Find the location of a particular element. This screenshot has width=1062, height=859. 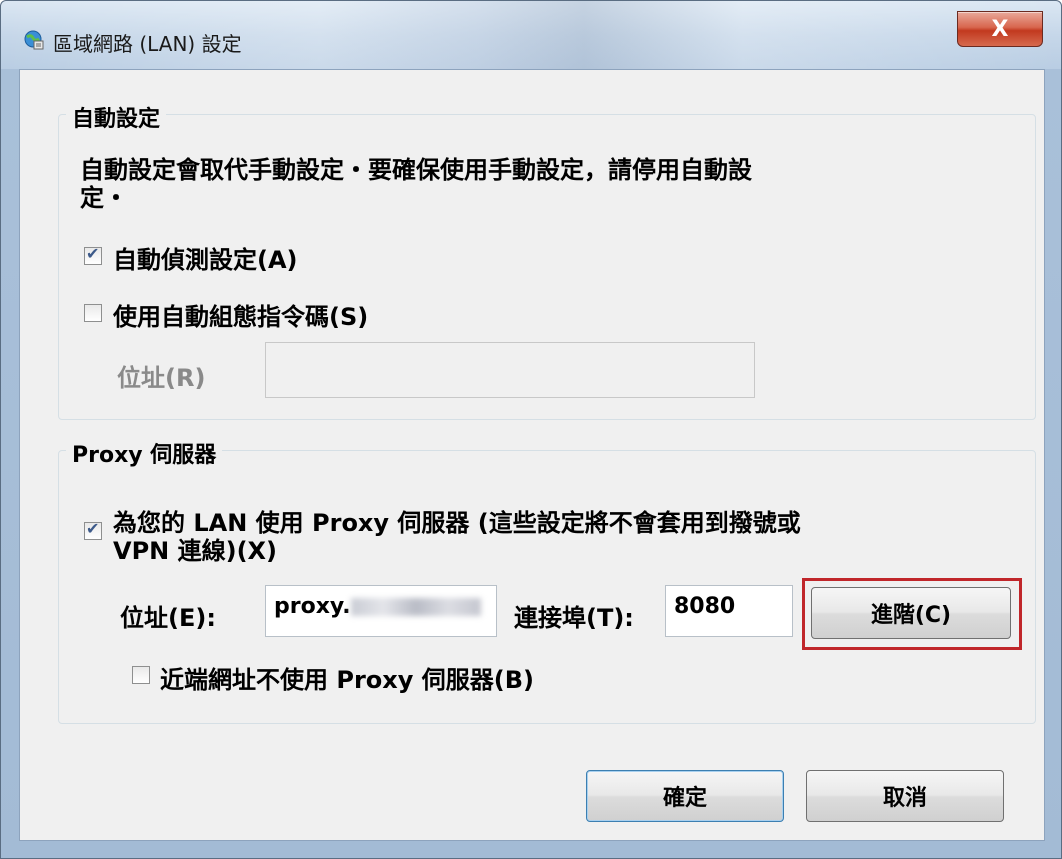

auto-config-description-line2: 定・ is located at coordinates (104, 198).